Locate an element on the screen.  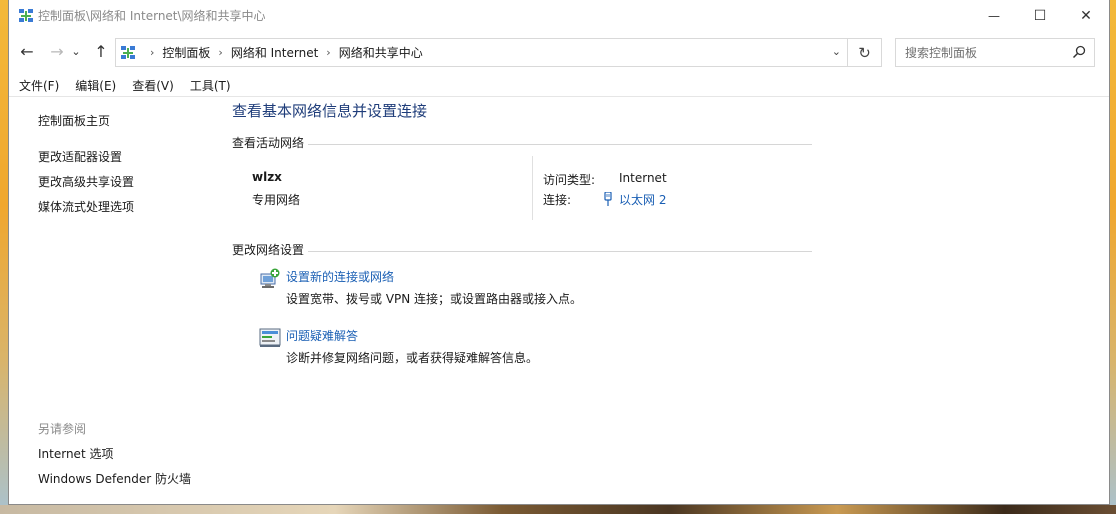
maximize-button: ☐ is located at coordinates (1040, 15).